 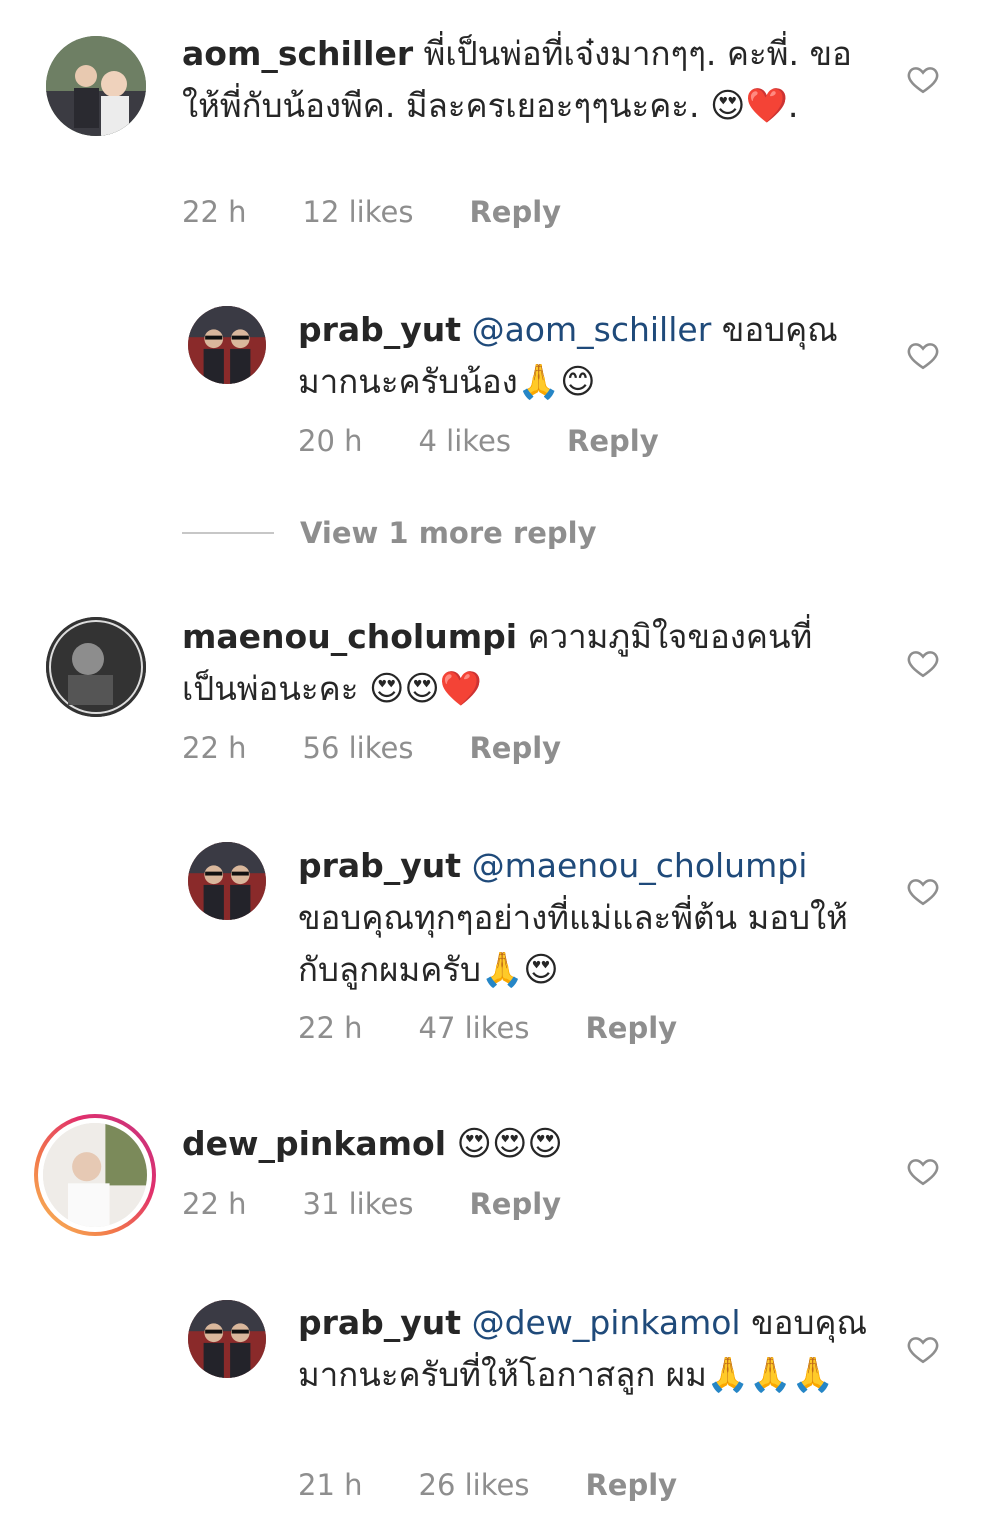 What do you see at coordinates (314, 1143) in the screenshot?
I see `username: dew_pinkamol` at bounding box center [314, 1143].